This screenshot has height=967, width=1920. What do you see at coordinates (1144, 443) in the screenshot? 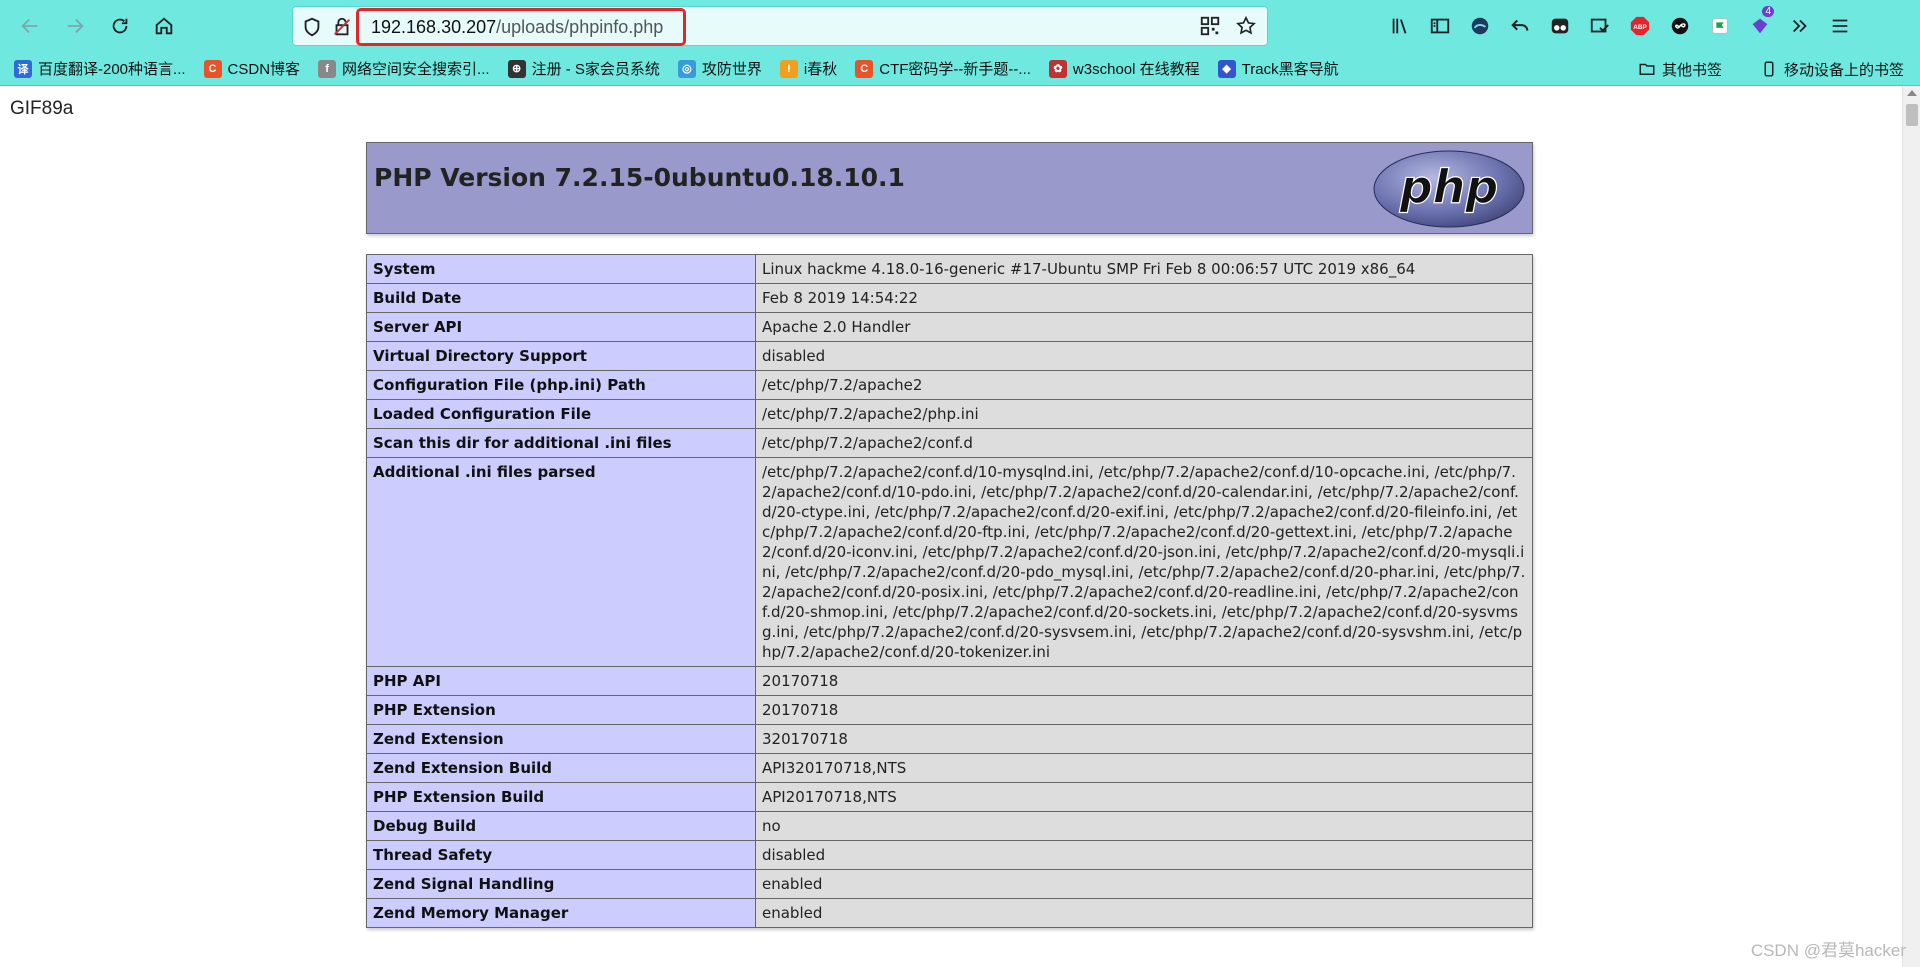
I see `row-value: /etc/php/7.2/apache2/conf.d` at bounding box center [1144, 443].